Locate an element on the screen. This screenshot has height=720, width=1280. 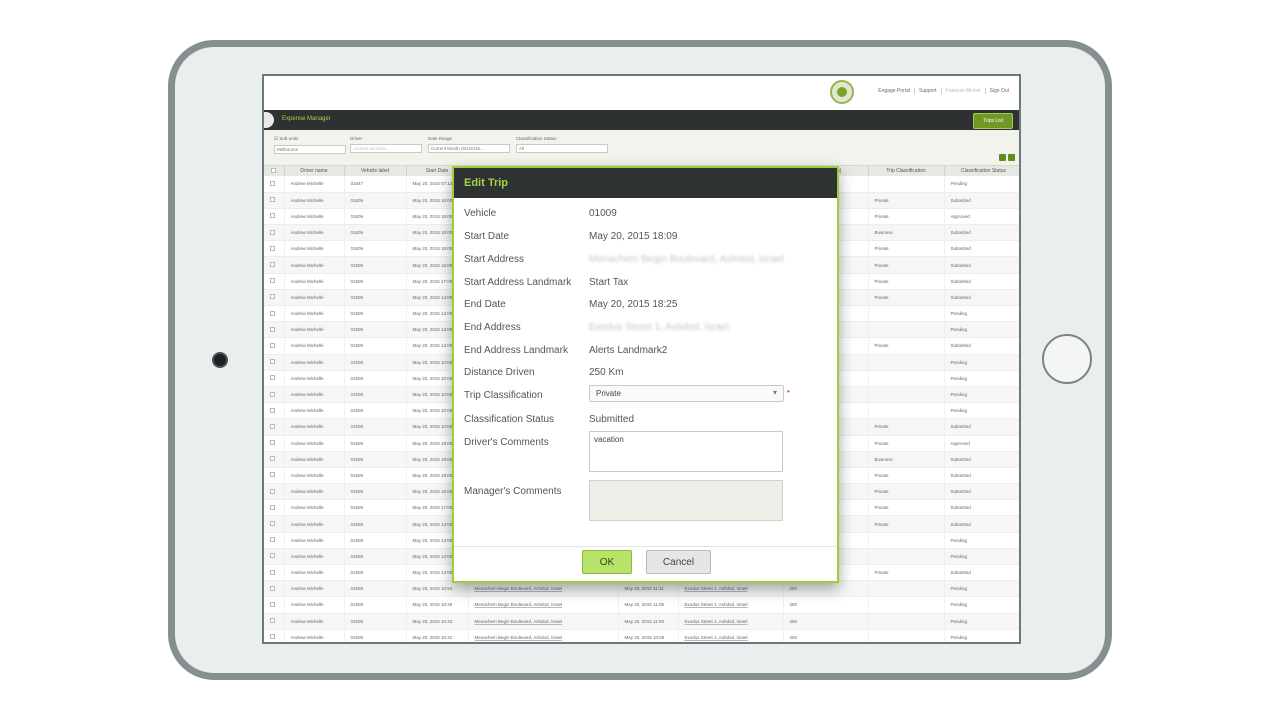
column-header: Driver name is located at coordinates (314, 171).